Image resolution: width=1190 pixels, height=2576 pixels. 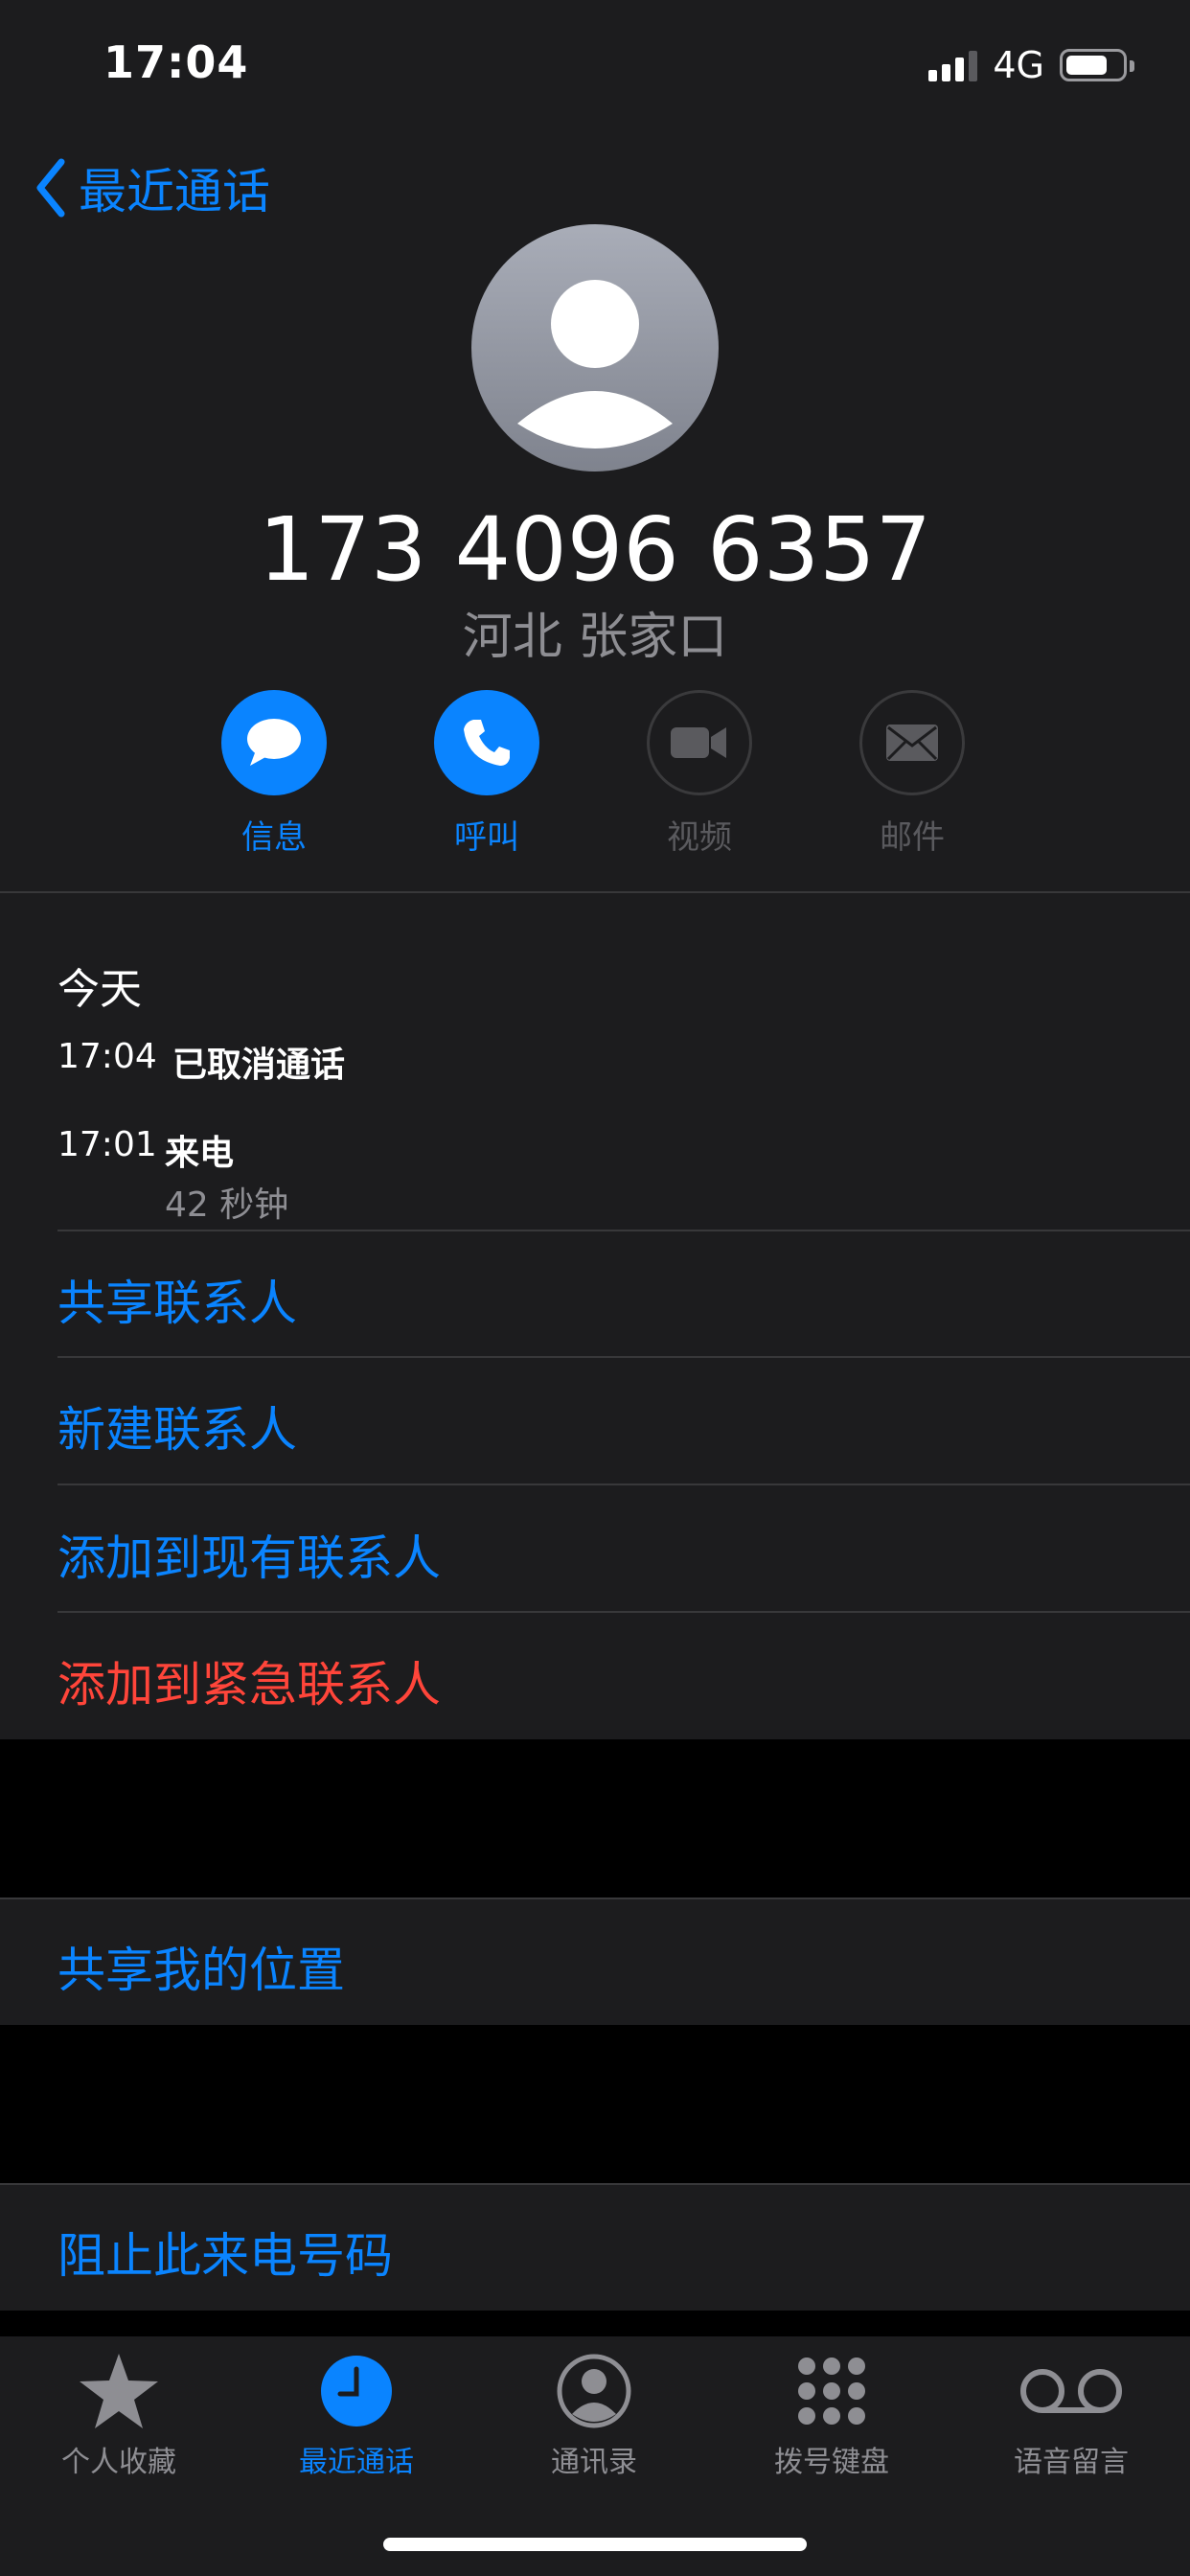 I want to click on phone-icon, so click(x=487, y=742).